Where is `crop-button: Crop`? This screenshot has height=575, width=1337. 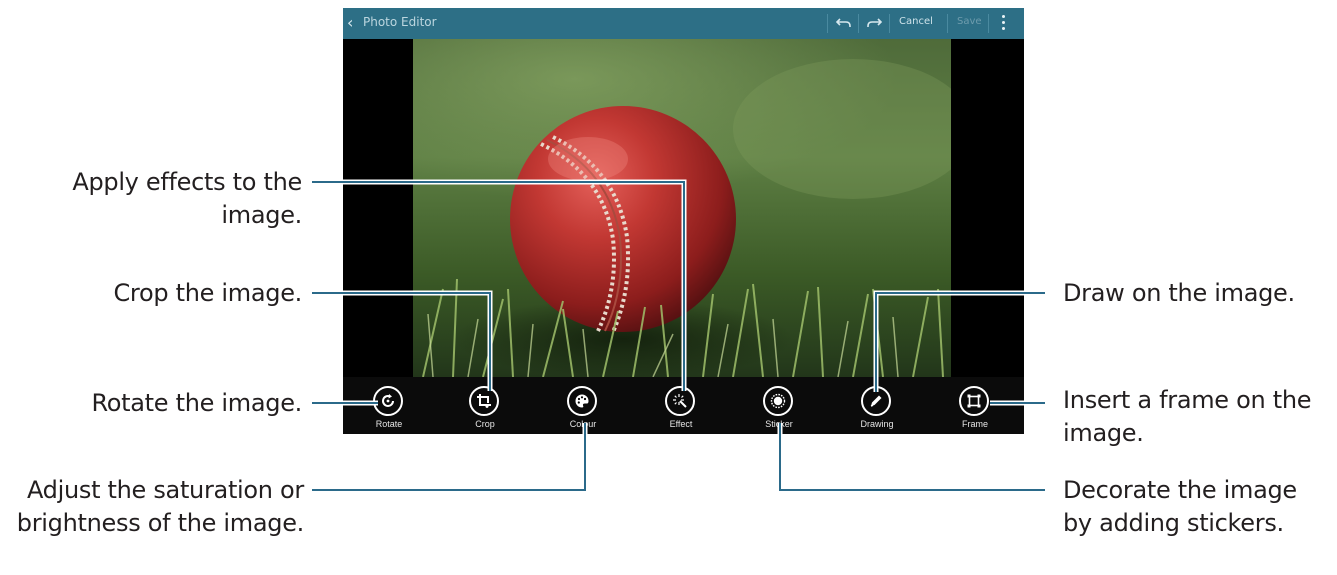
crop-button: Crop is located at coordinates (485, 405).